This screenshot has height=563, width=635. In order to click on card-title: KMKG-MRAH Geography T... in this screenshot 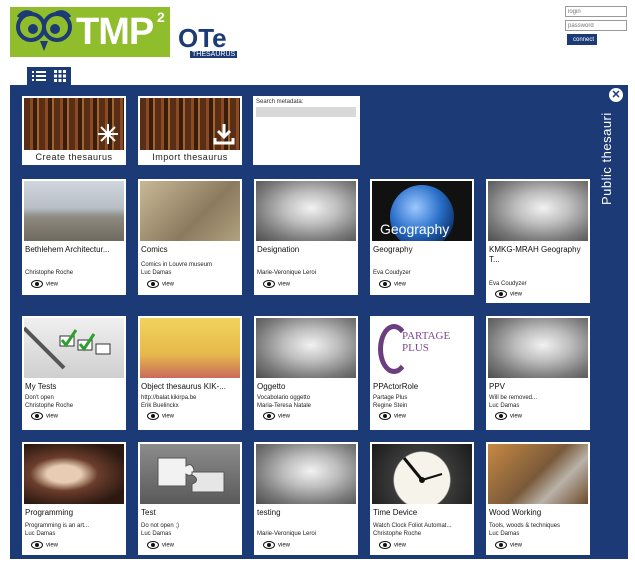, I will do `click(535, 254)`.